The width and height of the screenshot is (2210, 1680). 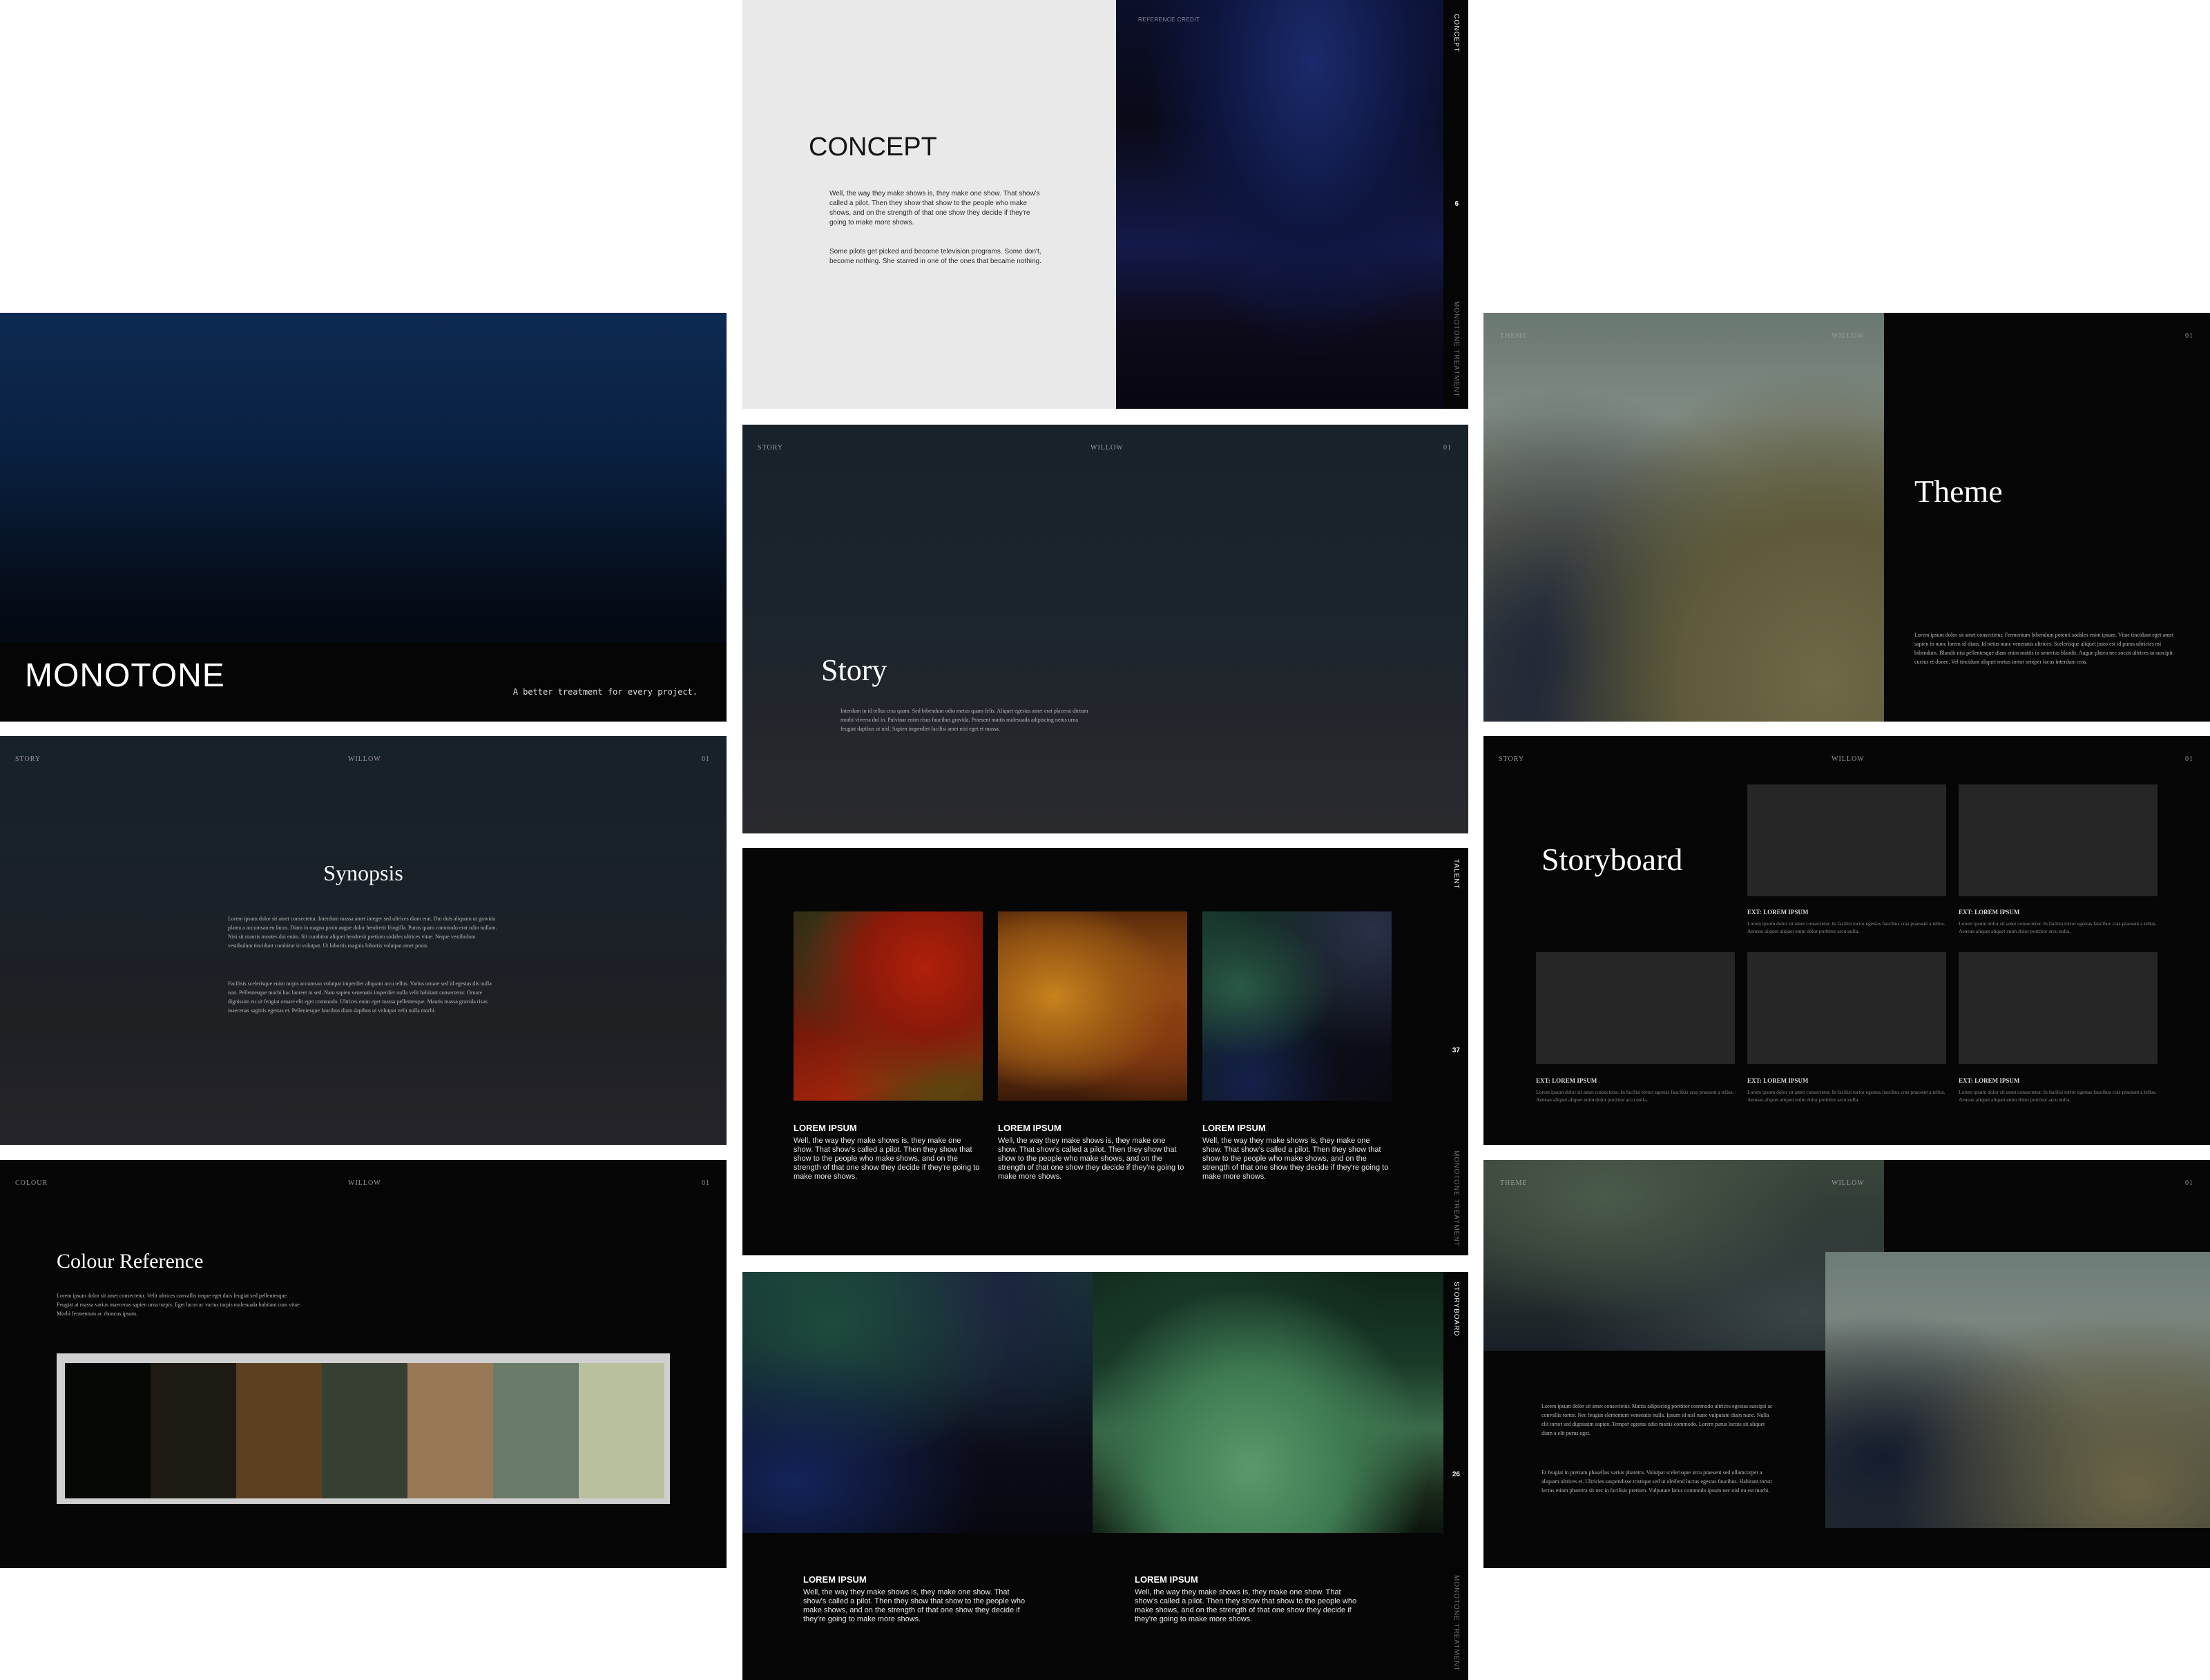 I want to click on cover-title: MONOTONE, so click(x=125, y=675).